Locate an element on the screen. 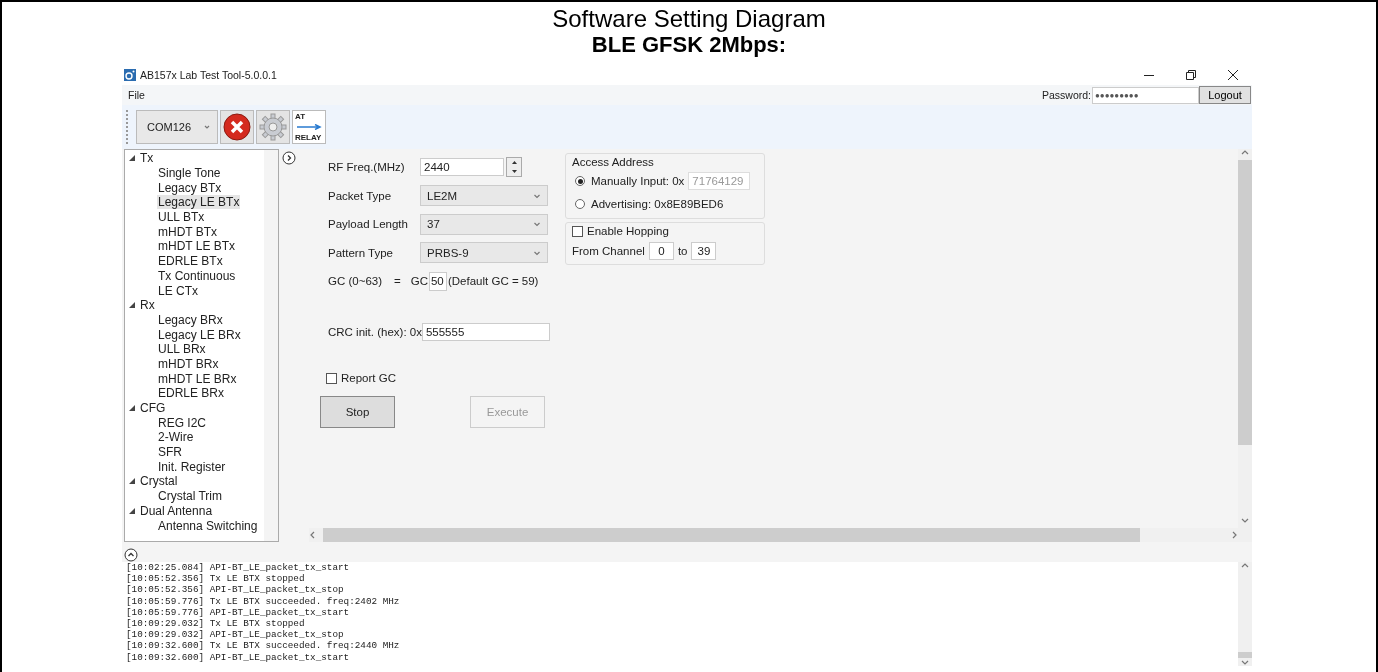 This screenshot has height=672, width=1378. tree-item: Legacy LE BRx is located at coordinates (194, 334).